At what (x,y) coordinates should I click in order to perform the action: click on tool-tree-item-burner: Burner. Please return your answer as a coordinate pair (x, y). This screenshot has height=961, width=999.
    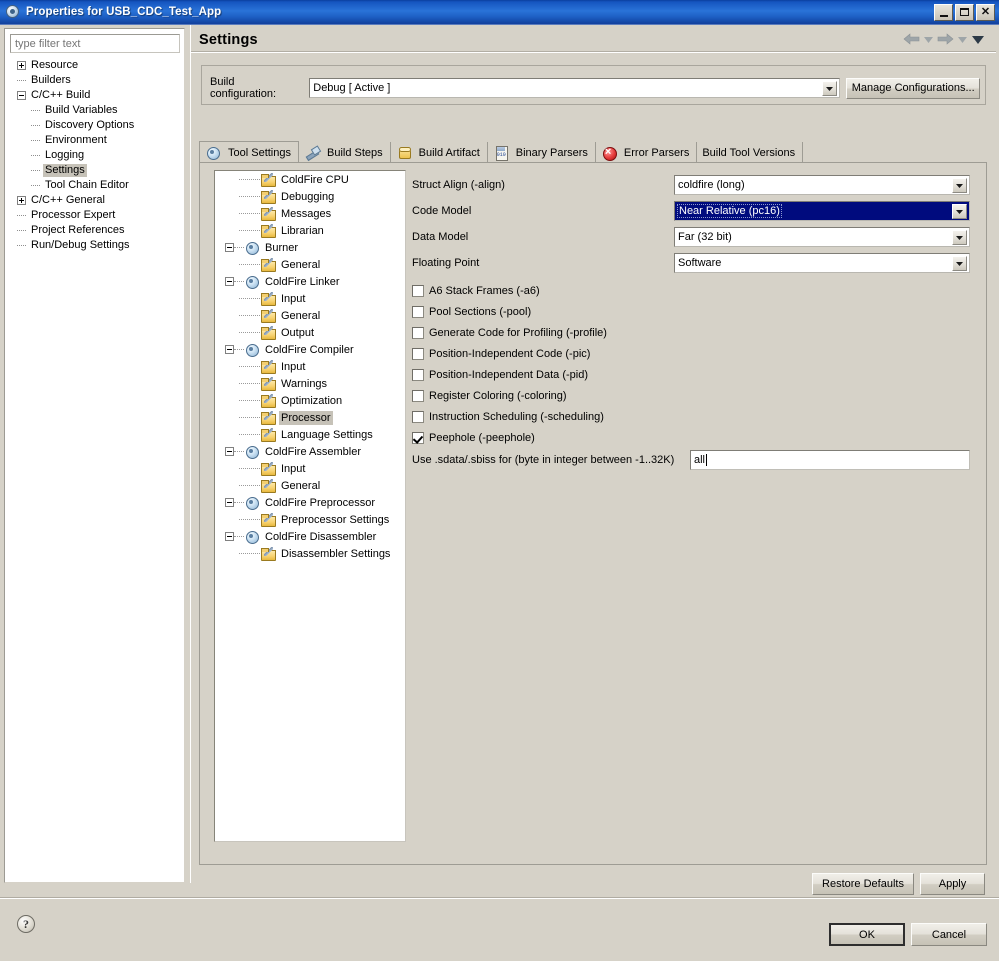
    Looking at the image, I should click on (310, 247).